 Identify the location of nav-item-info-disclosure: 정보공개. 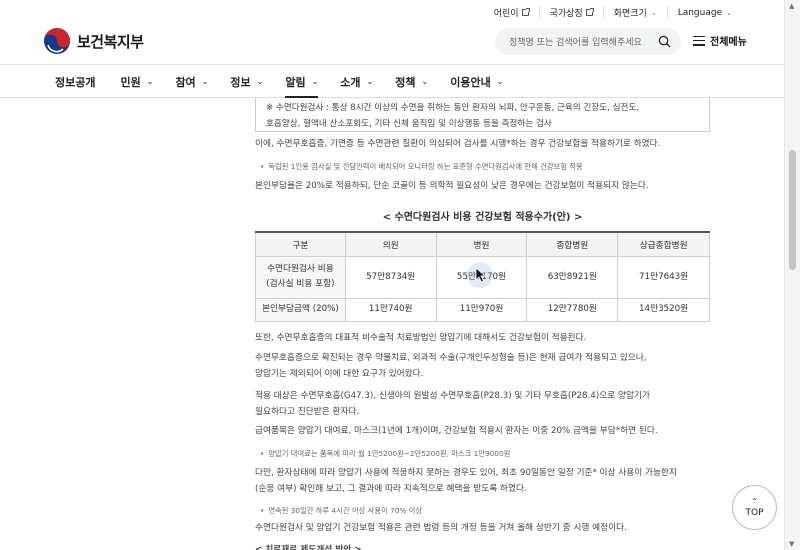
(75, 81).